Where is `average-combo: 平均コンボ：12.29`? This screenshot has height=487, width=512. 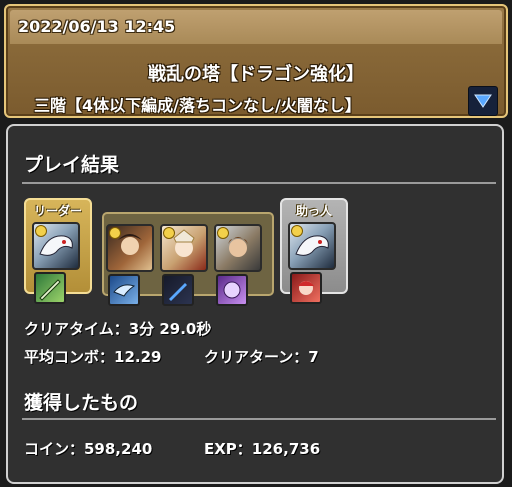
average-combo: 平均コンボ：12.29 is located at coordinates (93, 357).